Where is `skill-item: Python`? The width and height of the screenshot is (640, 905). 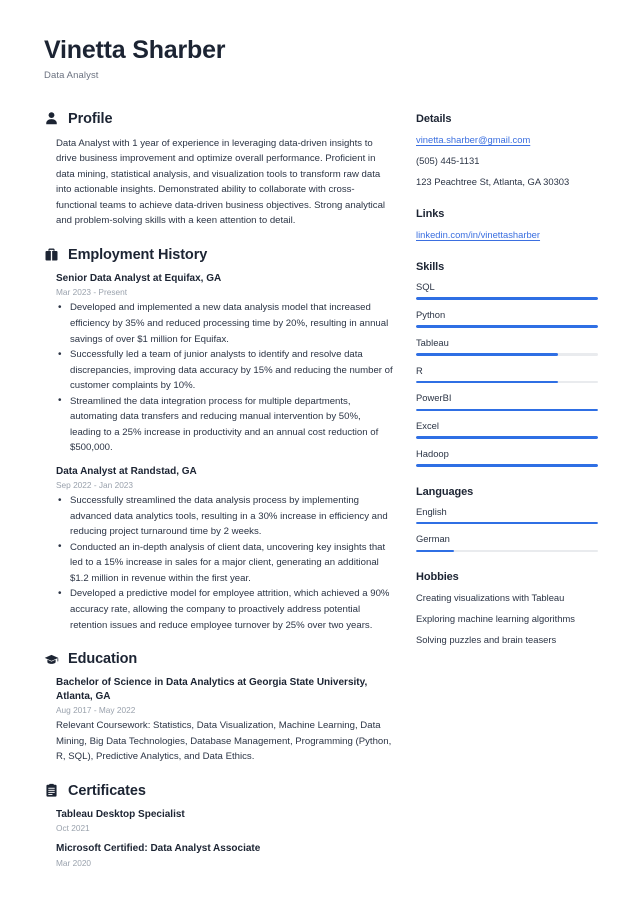
skill-item: Python is located at coordinates (507, 318).